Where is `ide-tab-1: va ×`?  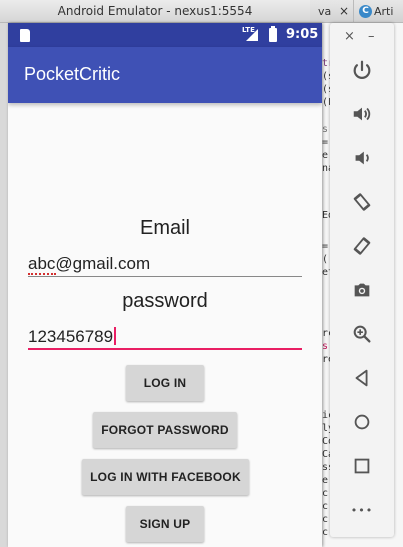 ide-tab-1: va × is located at coordinates (332, 11).